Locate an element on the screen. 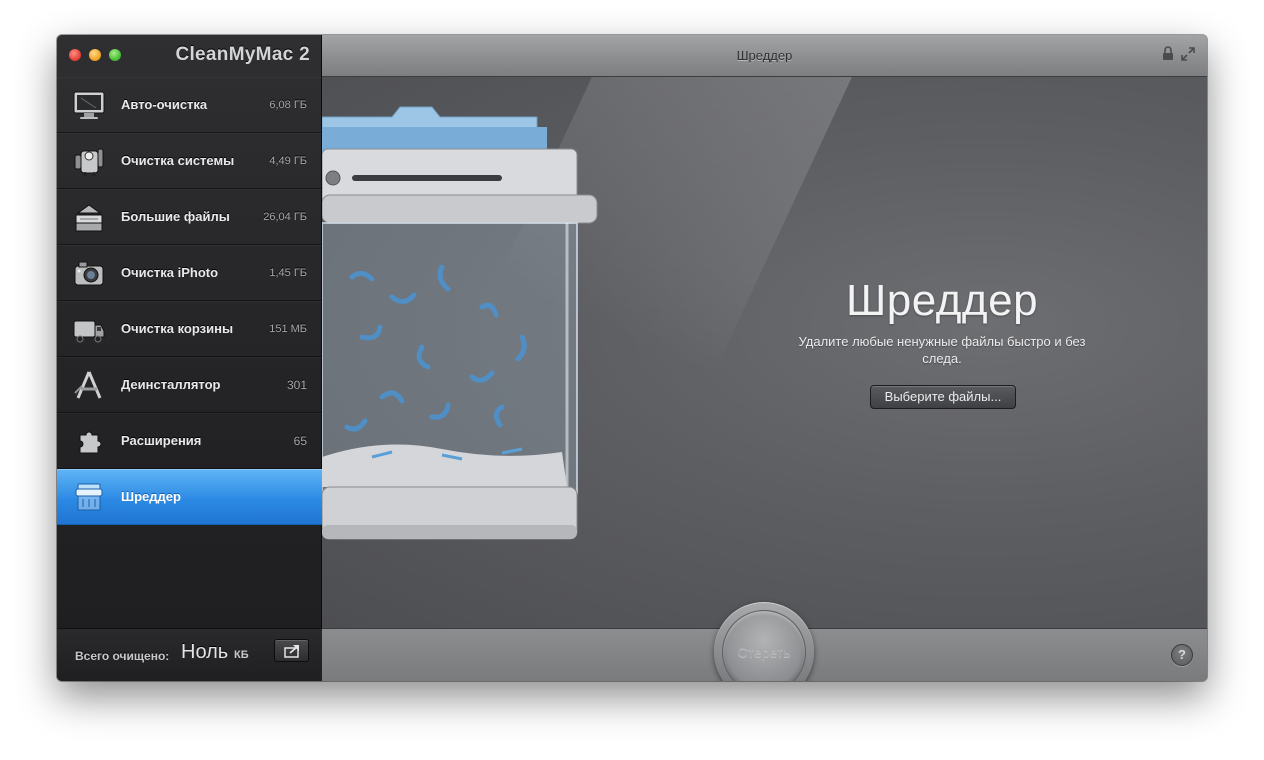  hero-title: Шреддер is located at coordinates (942, 300).